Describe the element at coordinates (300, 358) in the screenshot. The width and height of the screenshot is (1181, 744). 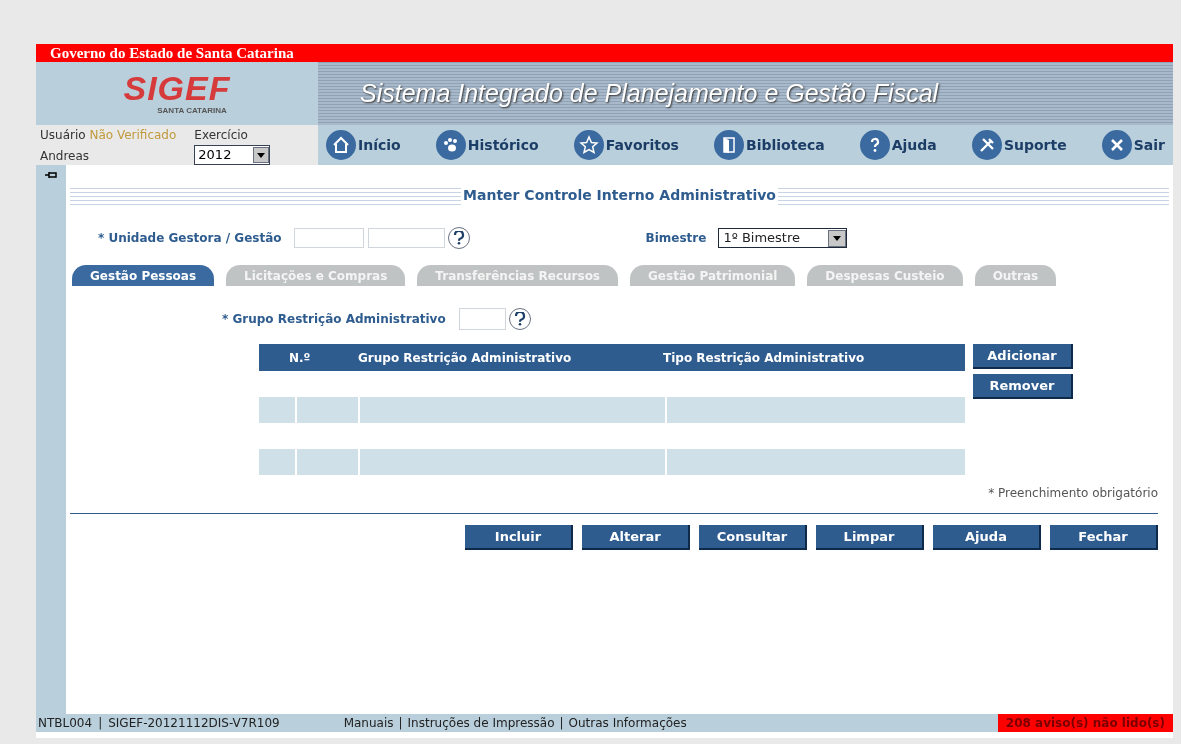
I see `column-header: N.º` at that location.